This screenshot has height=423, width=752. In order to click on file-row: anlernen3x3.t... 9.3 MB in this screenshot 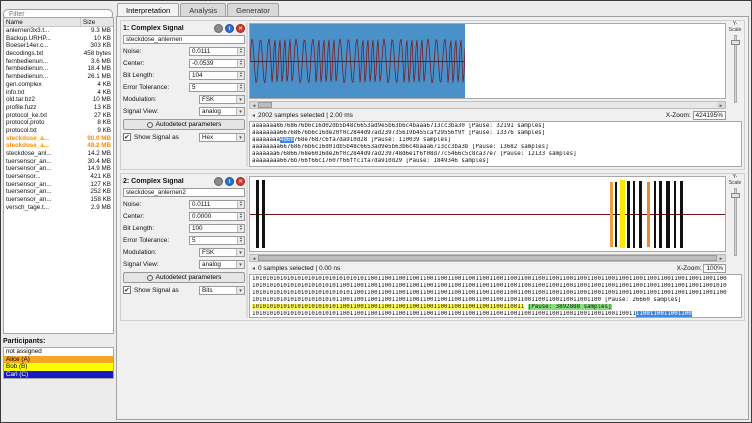, I will do `click(58, 31)`.